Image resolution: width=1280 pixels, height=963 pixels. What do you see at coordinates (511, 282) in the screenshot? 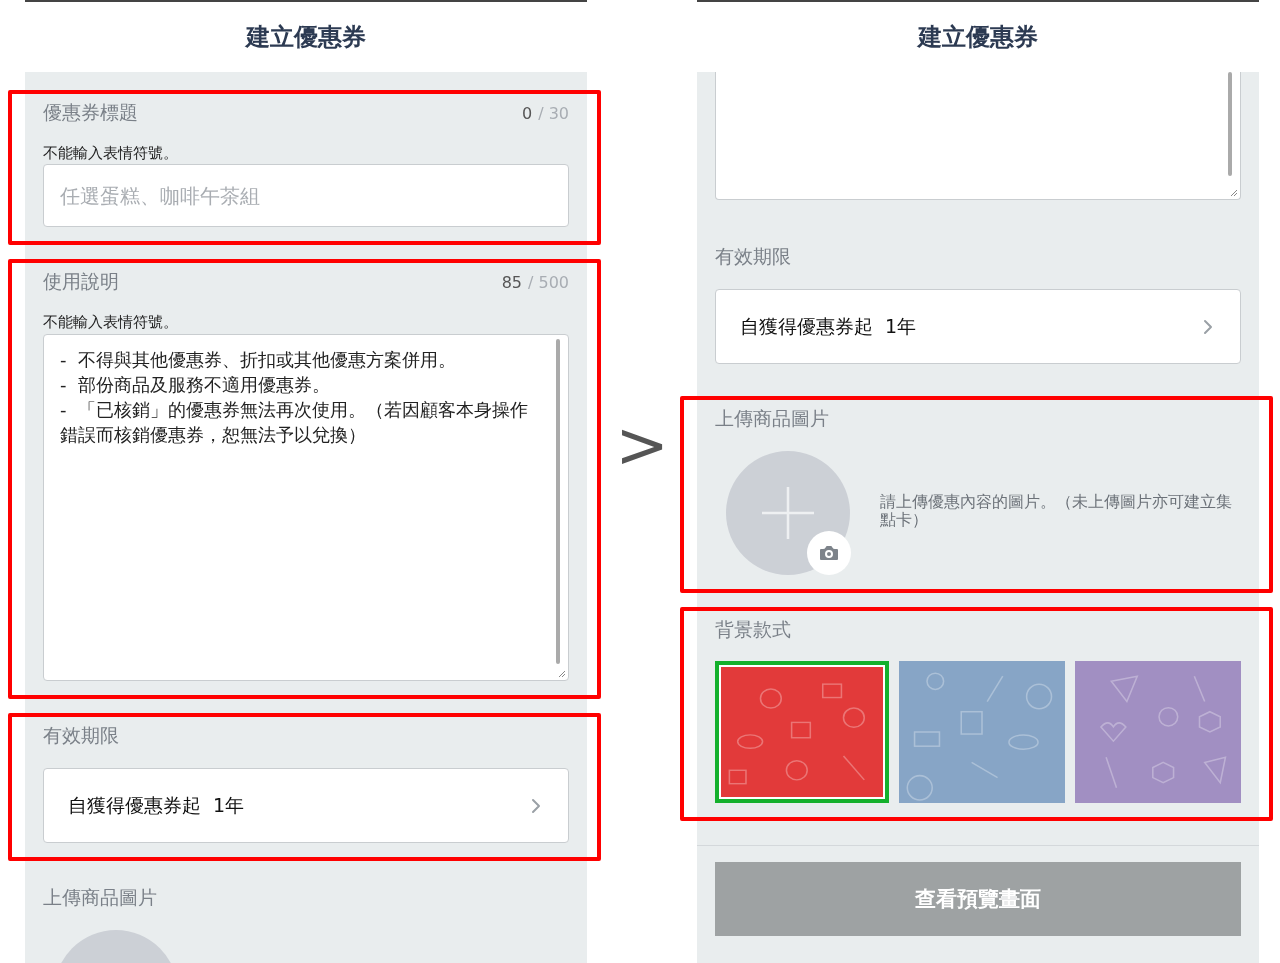
I see `character-count: 85` at bounding box center [511, 282].